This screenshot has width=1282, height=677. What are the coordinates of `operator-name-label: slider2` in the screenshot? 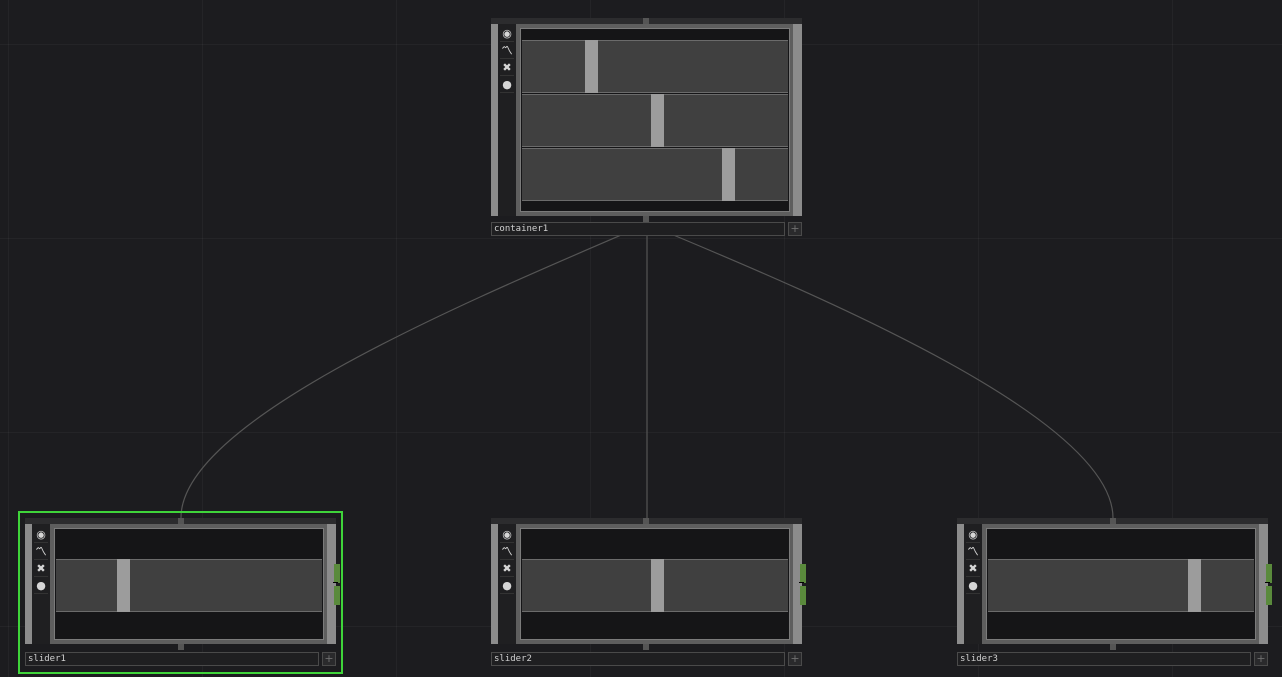 It's located at (638, 659).